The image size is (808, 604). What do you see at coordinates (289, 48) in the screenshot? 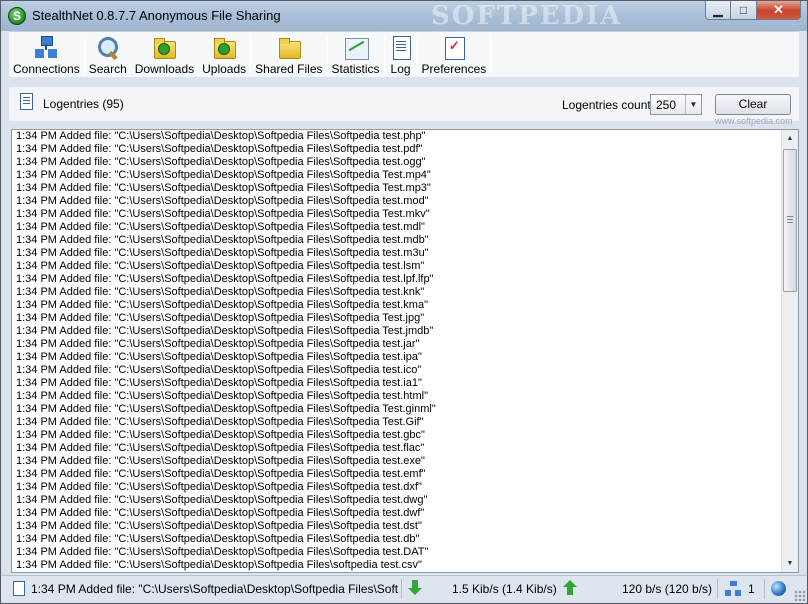
I see `shared-folder-icon` at bounding box center [289, 48].